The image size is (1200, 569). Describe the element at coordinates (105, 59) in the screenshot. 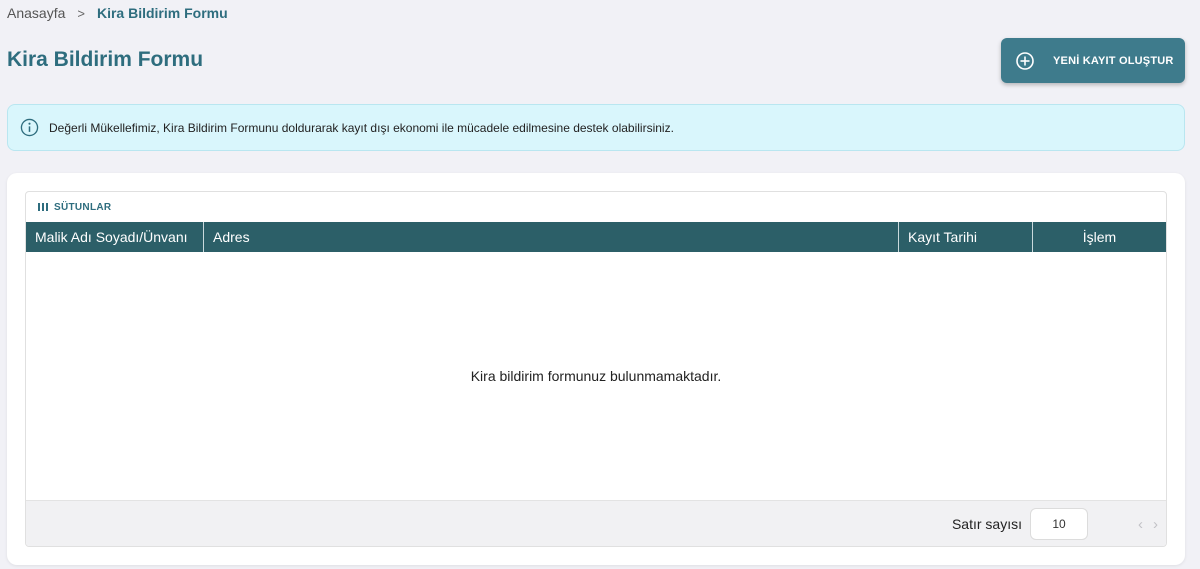

I see `page-title: Kira Bildirim Formu` at that location.